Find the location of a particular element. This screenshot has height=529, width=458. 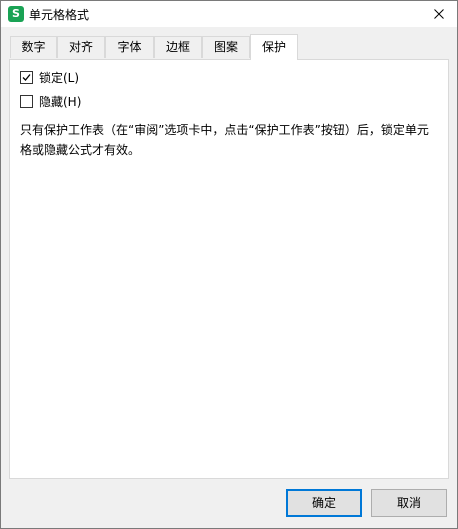

title-bar: S 单元格格式 is located at coordinates (229, 14).